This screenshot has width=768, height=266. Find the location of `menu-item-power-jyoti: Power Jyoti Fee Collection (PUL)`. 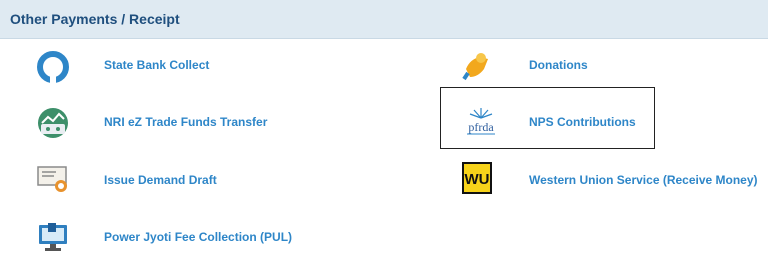

menu-item-power-jyoti: Power Jyoti Fee Collection (PUL) is located at coordinates (195, 237).